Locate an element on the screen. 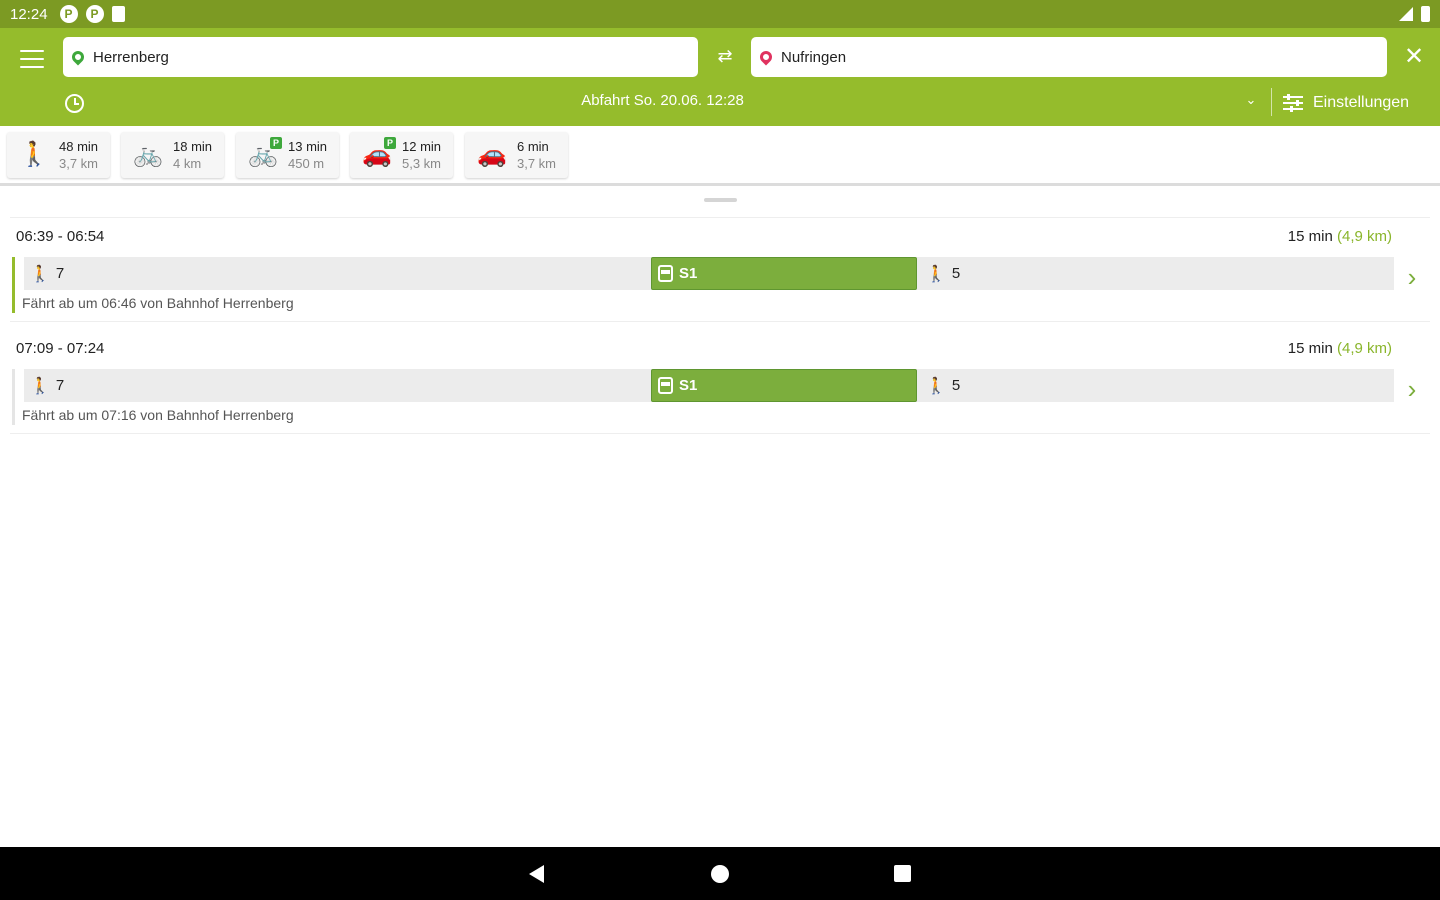 The height and width of the screenshot is (900, 1440). settings-sliders-icon is located at coordinates (1293, 103).